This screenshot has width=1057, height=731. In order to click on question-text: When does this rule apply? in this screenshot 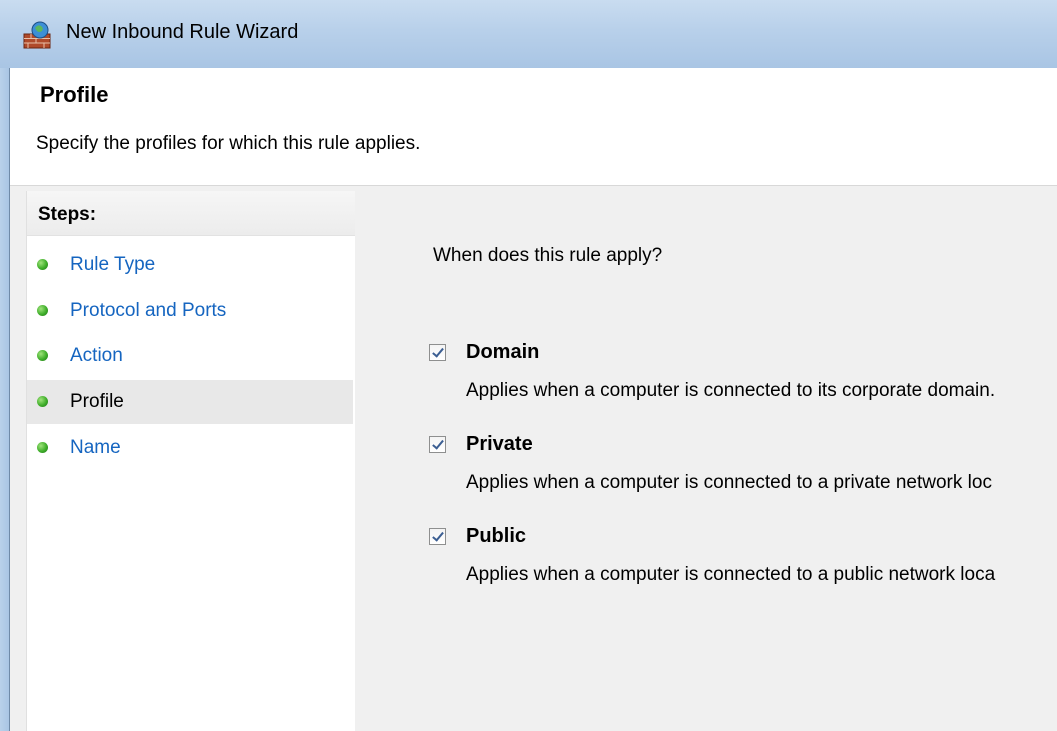, I will do `click(548, 255)`.